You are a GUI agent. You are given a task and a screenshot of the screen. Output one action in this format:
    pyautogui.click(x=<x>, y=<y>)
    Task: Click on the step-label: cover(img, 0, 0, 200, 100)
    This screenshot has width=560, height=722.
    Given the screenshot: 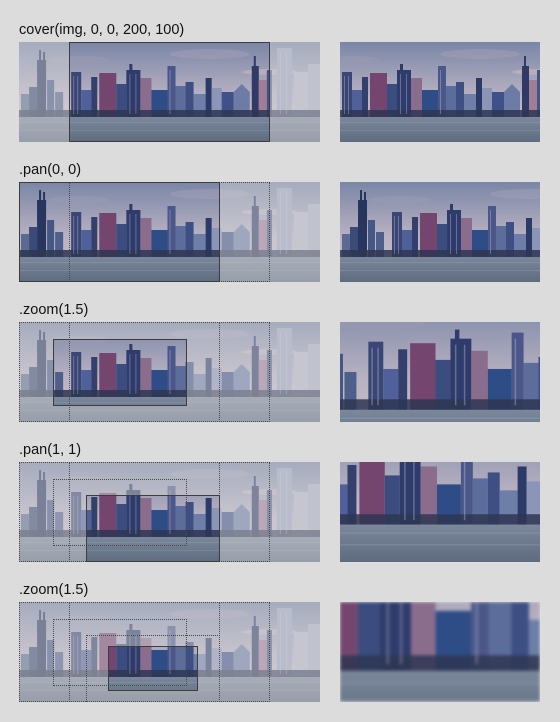 What is the action you would take?
    pyautogui.click(x=102, y=30)
    